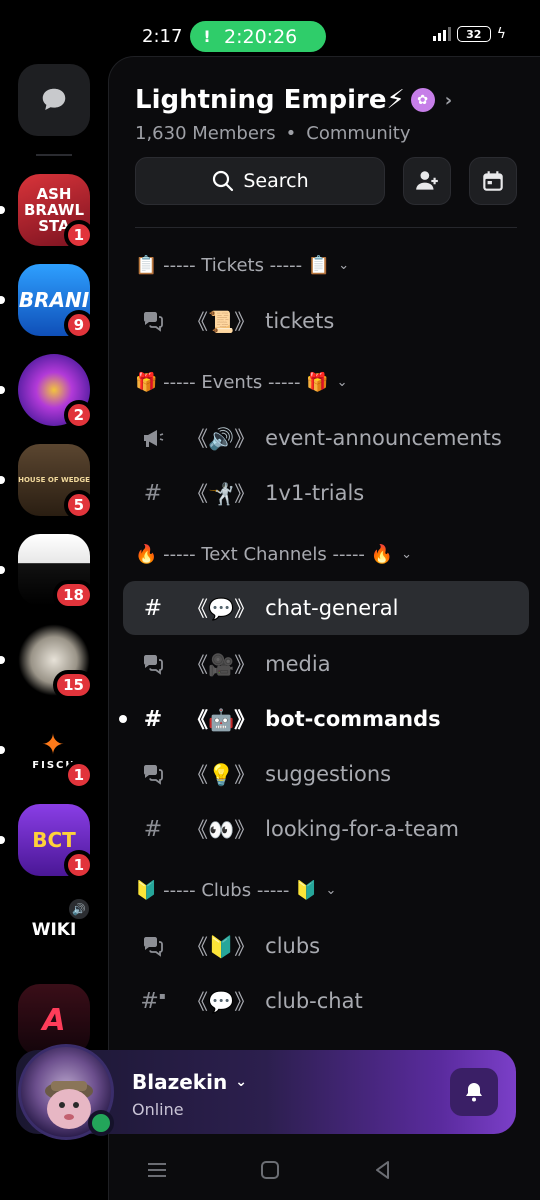 This screenshot has width=540, height=1200. I want to click on channel-bot-commands: # 《🤖》 bot-commands, so click(324, 719).